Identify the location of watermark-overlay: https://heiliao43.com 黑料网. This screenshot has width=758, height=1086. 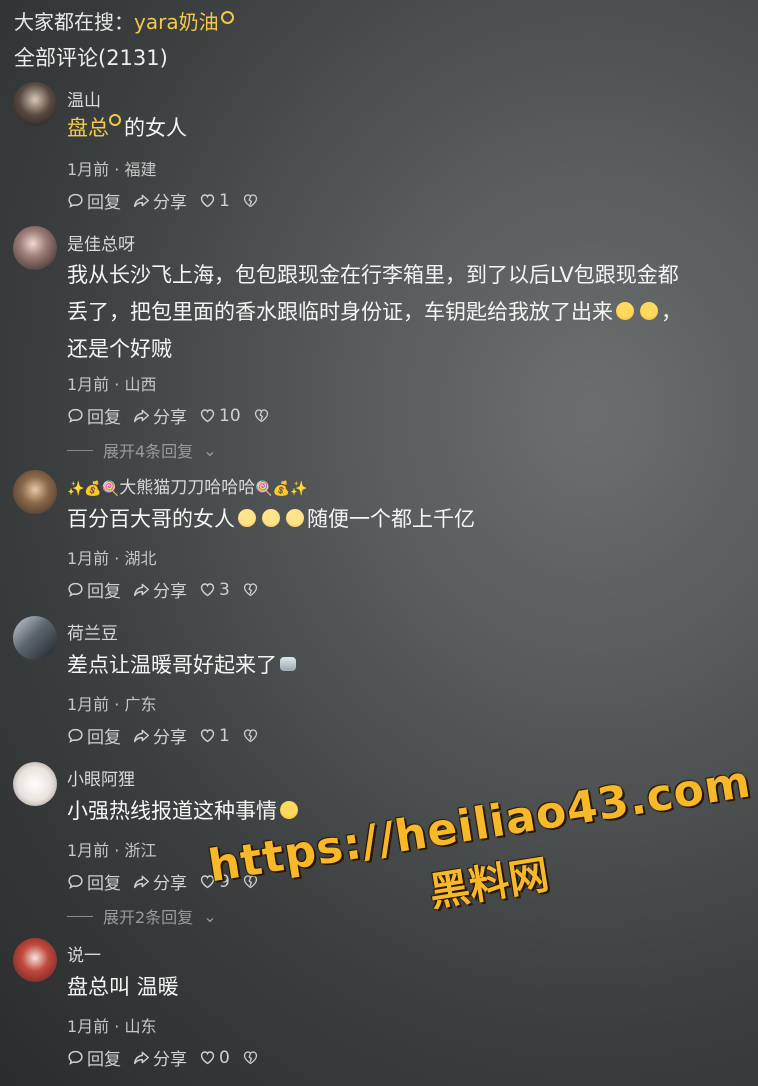
(481, 853).